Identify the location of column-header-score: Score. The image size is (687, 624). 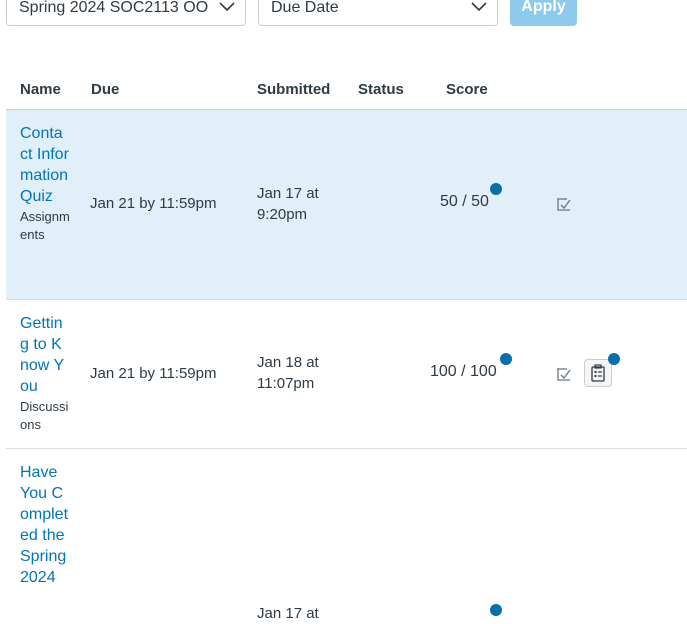
(467, 89).